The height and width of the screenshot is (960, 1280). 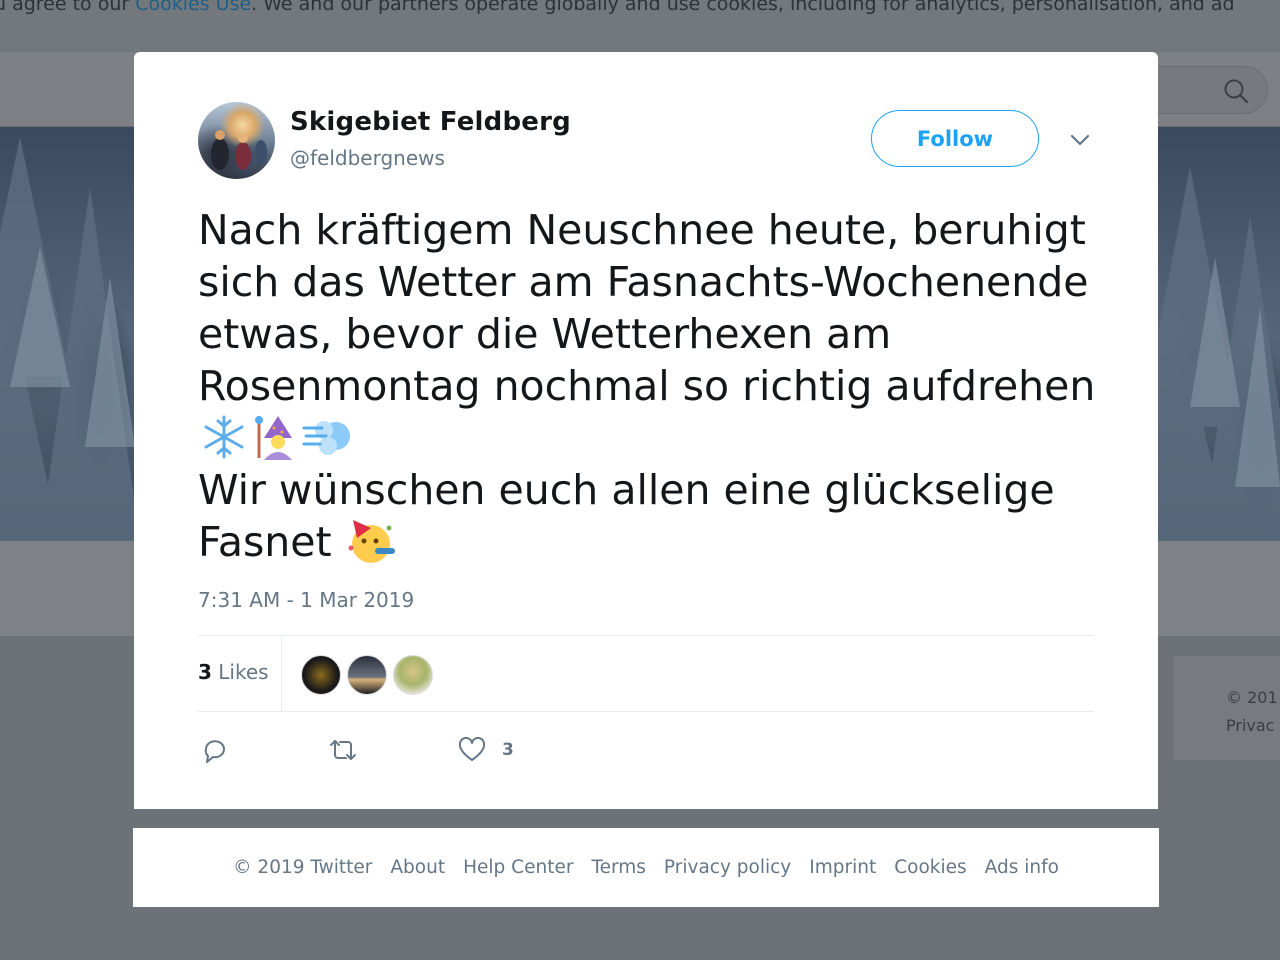 What do you see at coordinates (371, 541) in the screenshot?
I see `party-face-icon` at bounding box center [371, 541].